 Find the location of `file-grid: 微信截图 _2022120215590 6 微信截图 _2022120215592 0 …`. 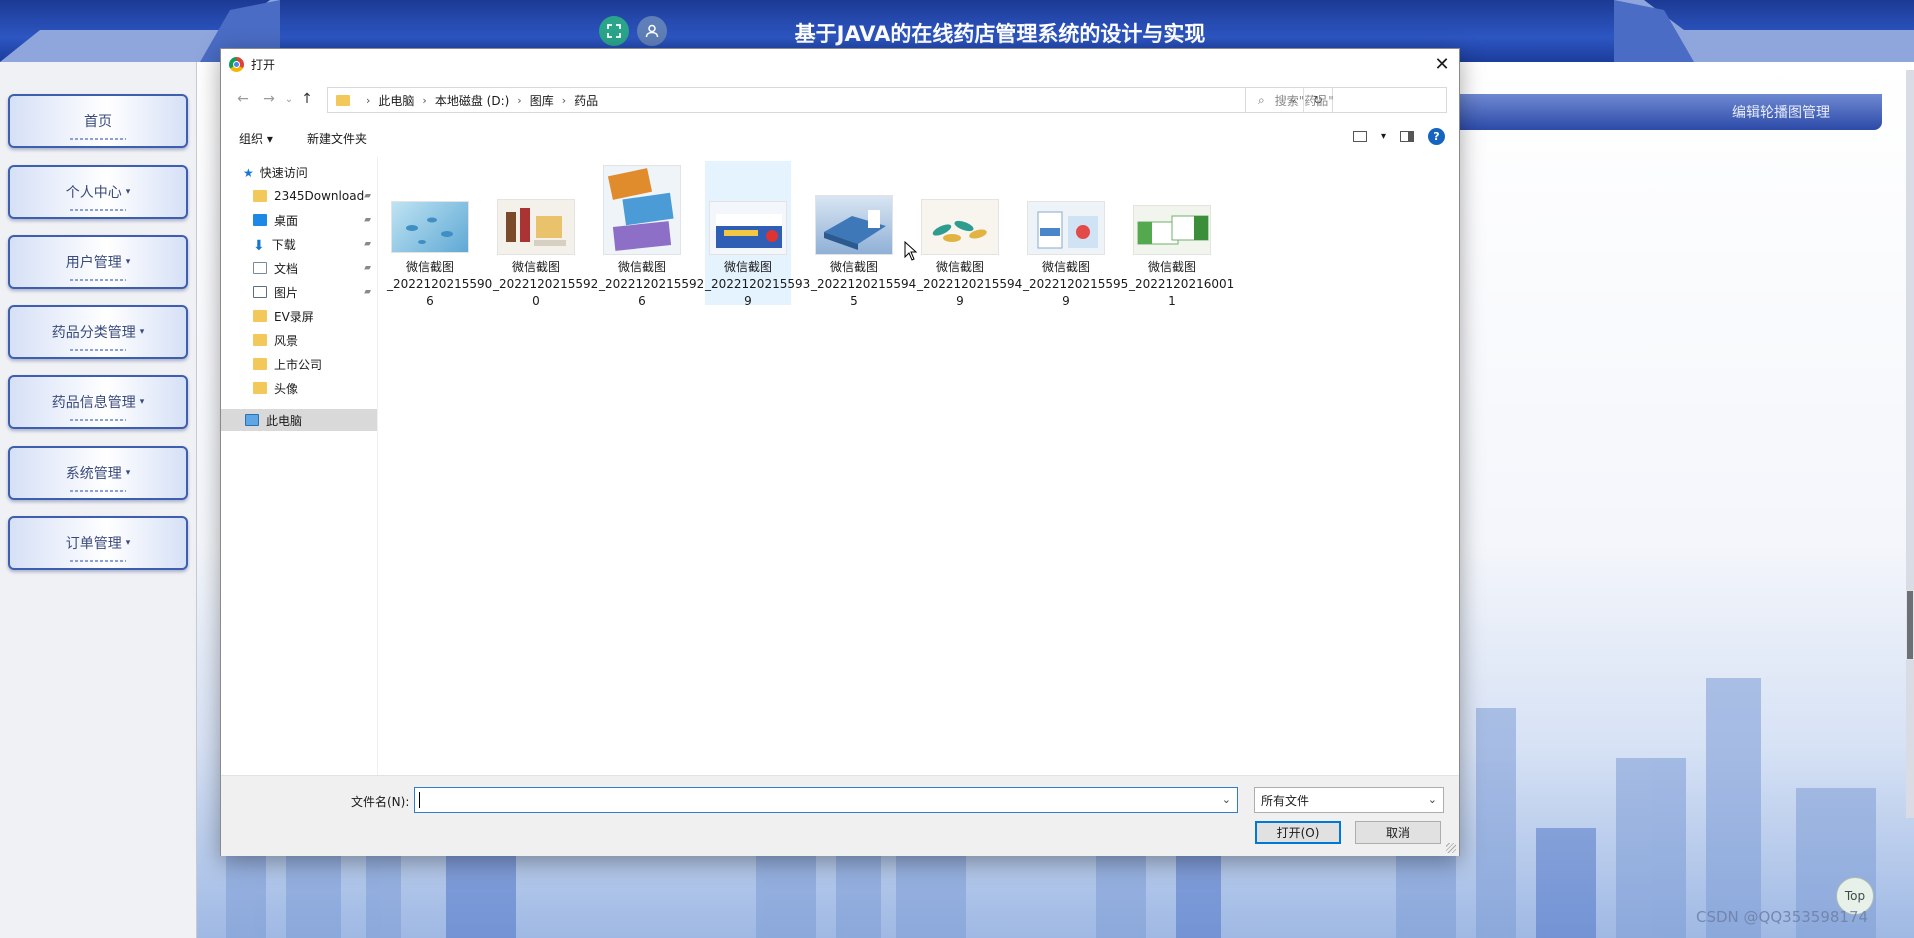

file-grid: 微信截图 _2022120215590 6 微信截图 _2022120215592 0 … is located at coordinates (923, 261).